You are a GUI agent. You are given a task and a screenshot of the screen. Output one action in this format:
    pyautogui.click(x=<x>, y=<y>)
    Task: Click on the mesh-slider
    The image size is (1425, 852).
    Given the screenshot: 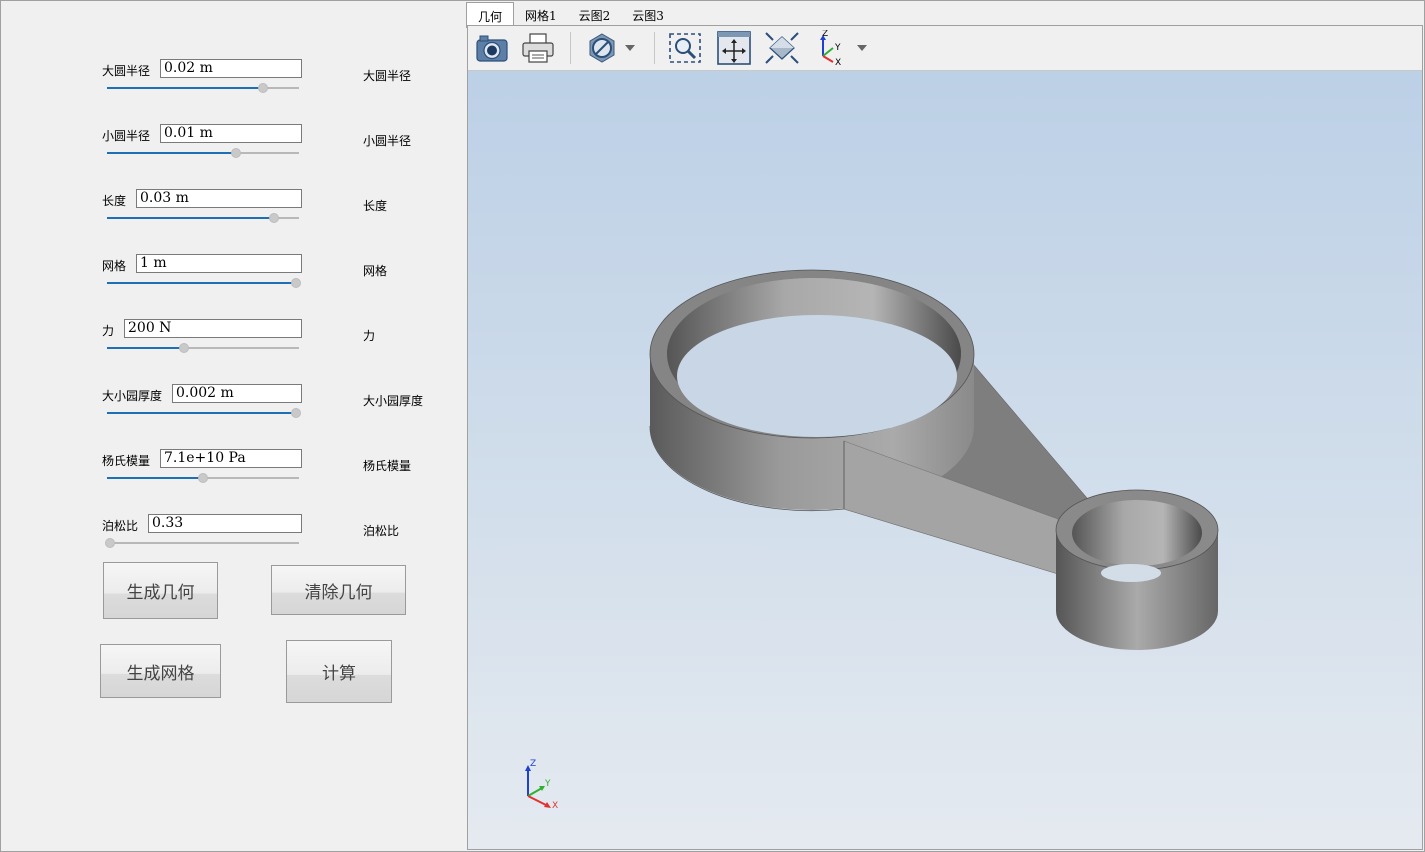 What is the action you would take?
    pyautogui.click(x=204, y=283)
    